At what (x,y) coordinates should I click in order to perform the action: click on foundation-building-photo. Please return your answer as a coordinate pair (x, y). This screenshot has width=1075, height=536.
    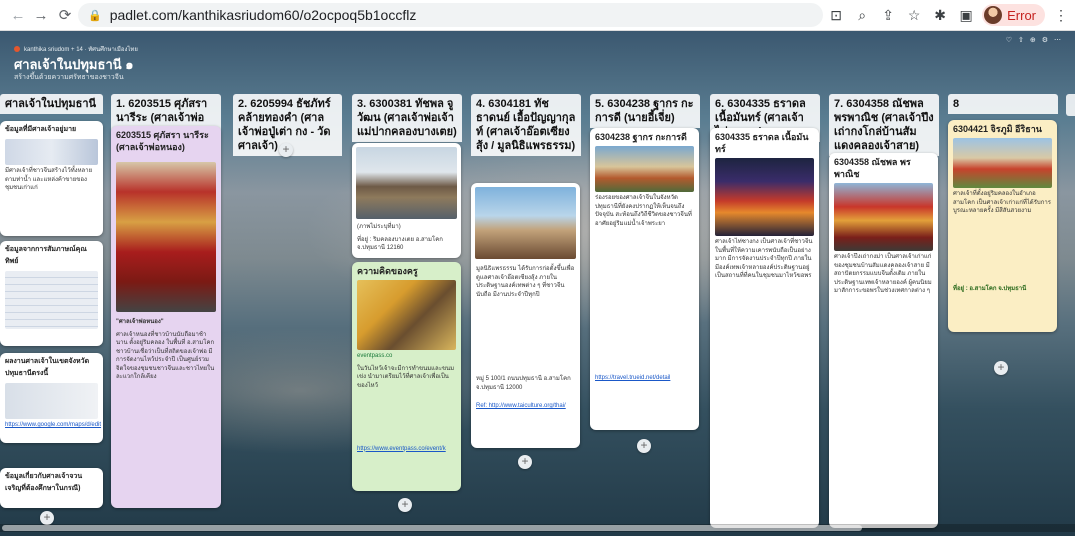
    Looking at the image, I should click on (525, 223).